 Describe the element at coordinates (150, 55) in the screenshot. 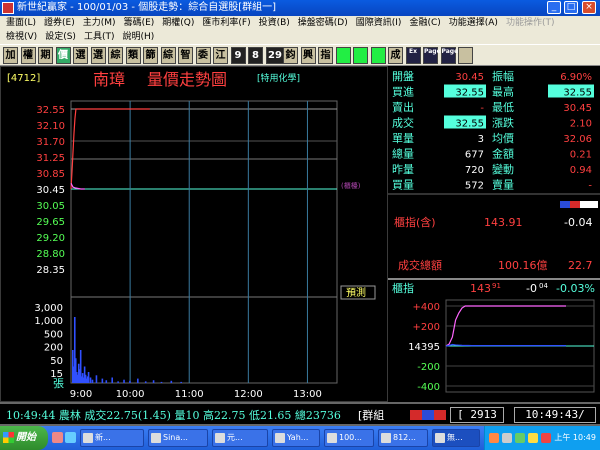

I see `toolbar-button-8: 篩` at that location.